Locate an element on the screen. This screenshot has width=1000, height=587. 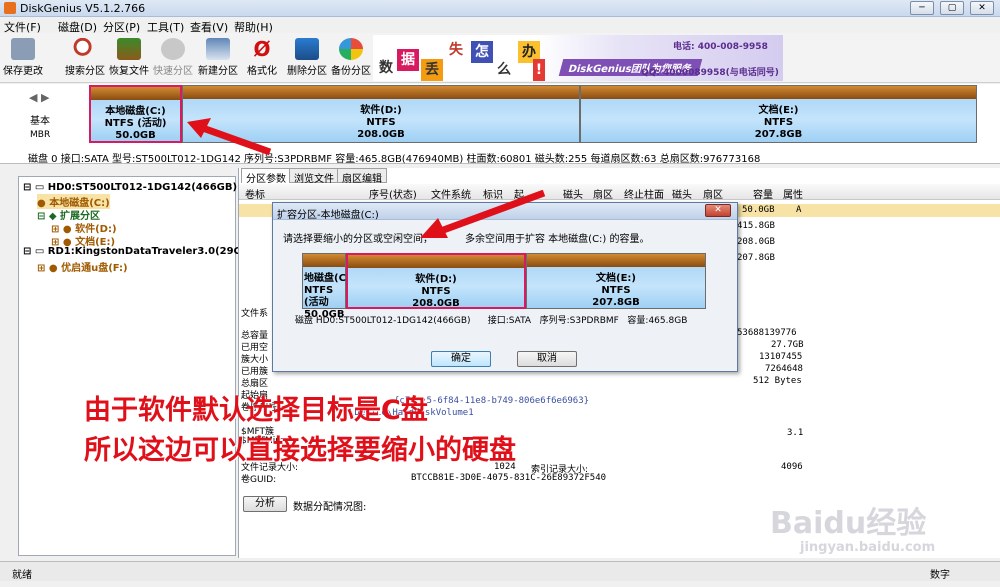
detail-label: 文件系 is located at coordinates (255, 314).